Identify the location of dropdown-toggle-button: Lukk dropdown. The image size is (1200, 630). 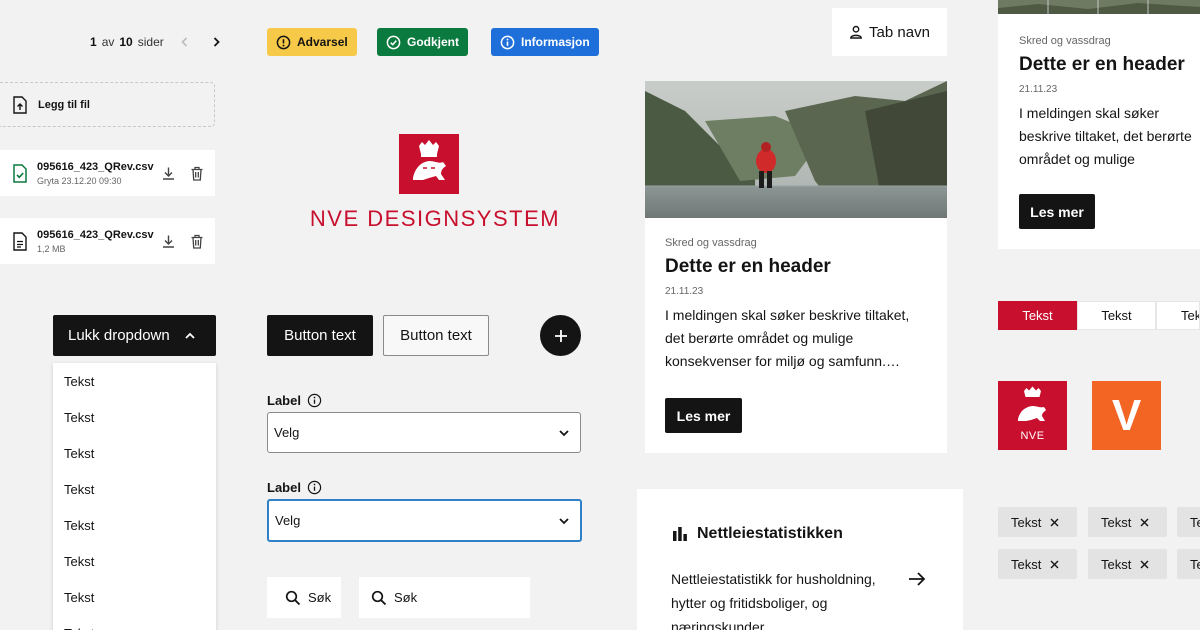
(134, 335).